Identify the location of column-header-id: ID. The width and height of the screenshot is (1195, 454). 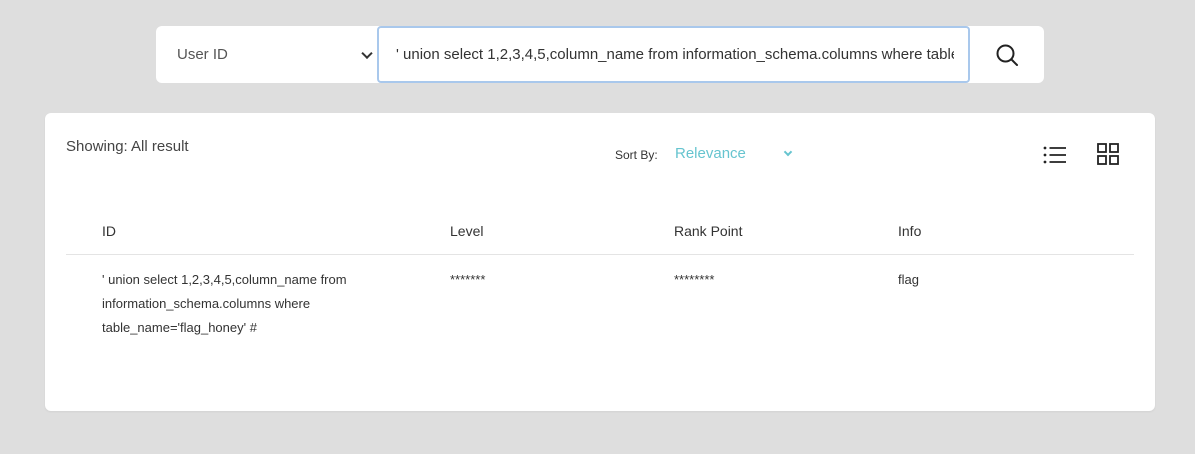
(109, 231).